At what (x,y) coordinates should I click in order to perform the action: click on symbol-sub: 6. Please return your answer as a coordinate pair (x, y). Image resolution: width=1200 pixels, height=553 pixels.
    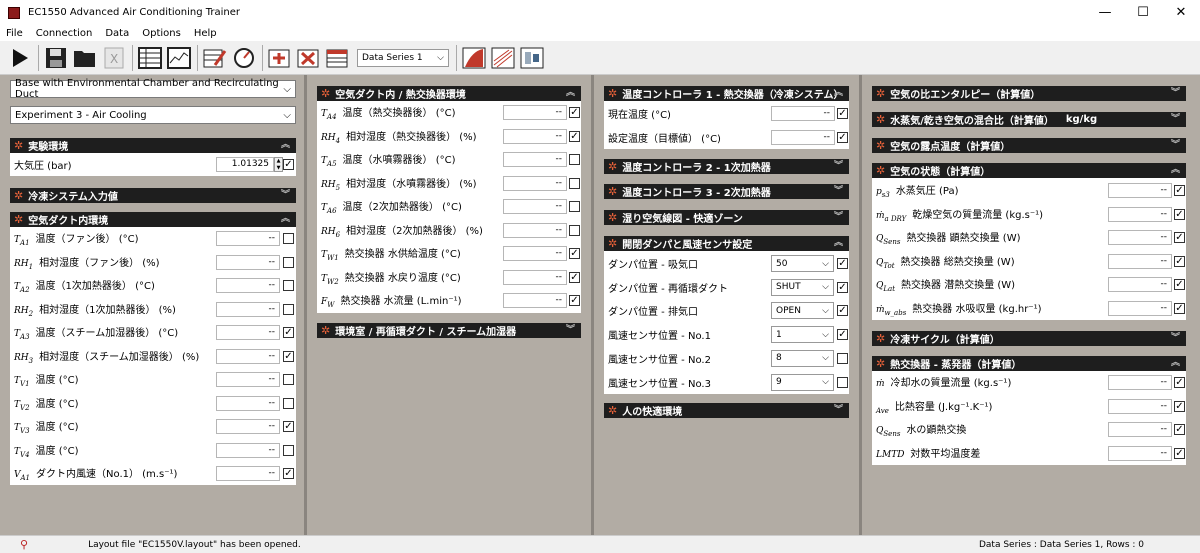
    Looking at the image, I should click on (338, 234).